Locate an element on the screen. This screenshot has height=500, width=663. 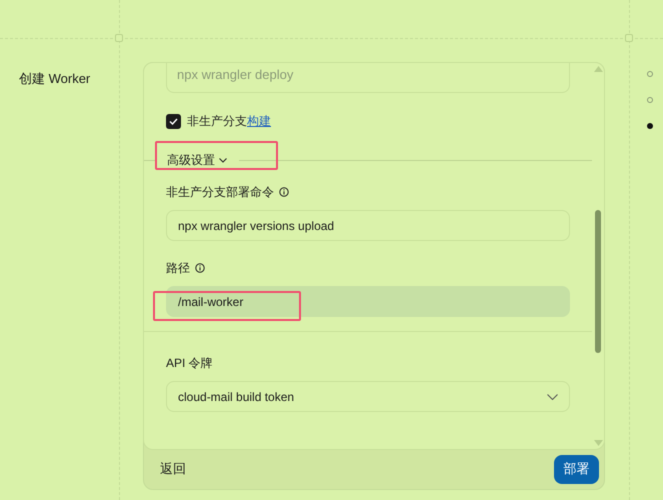
deploy-command-field: npx wrangler deploy is located at coordinates (368, 78).